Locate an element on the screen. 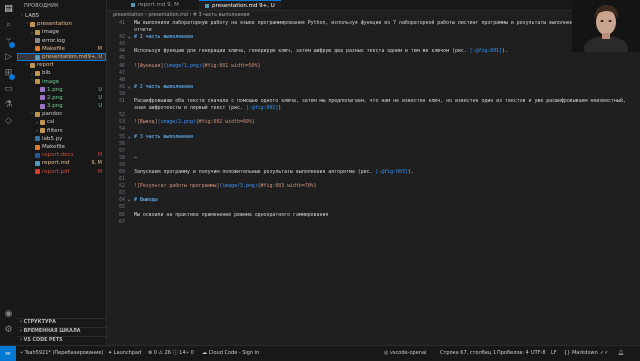  ports-indicator: ⑂ 0 is located at coordinates (190, 353).